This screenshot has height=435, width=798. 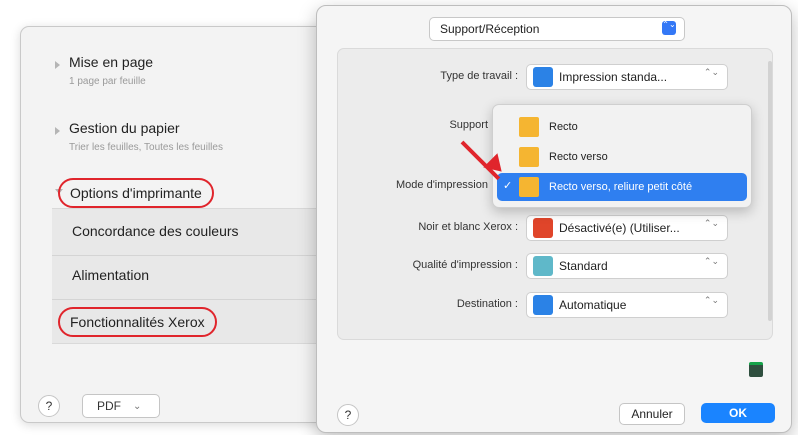 I want to click on section-title: Gestion du papier, so click(x=124, y=128).